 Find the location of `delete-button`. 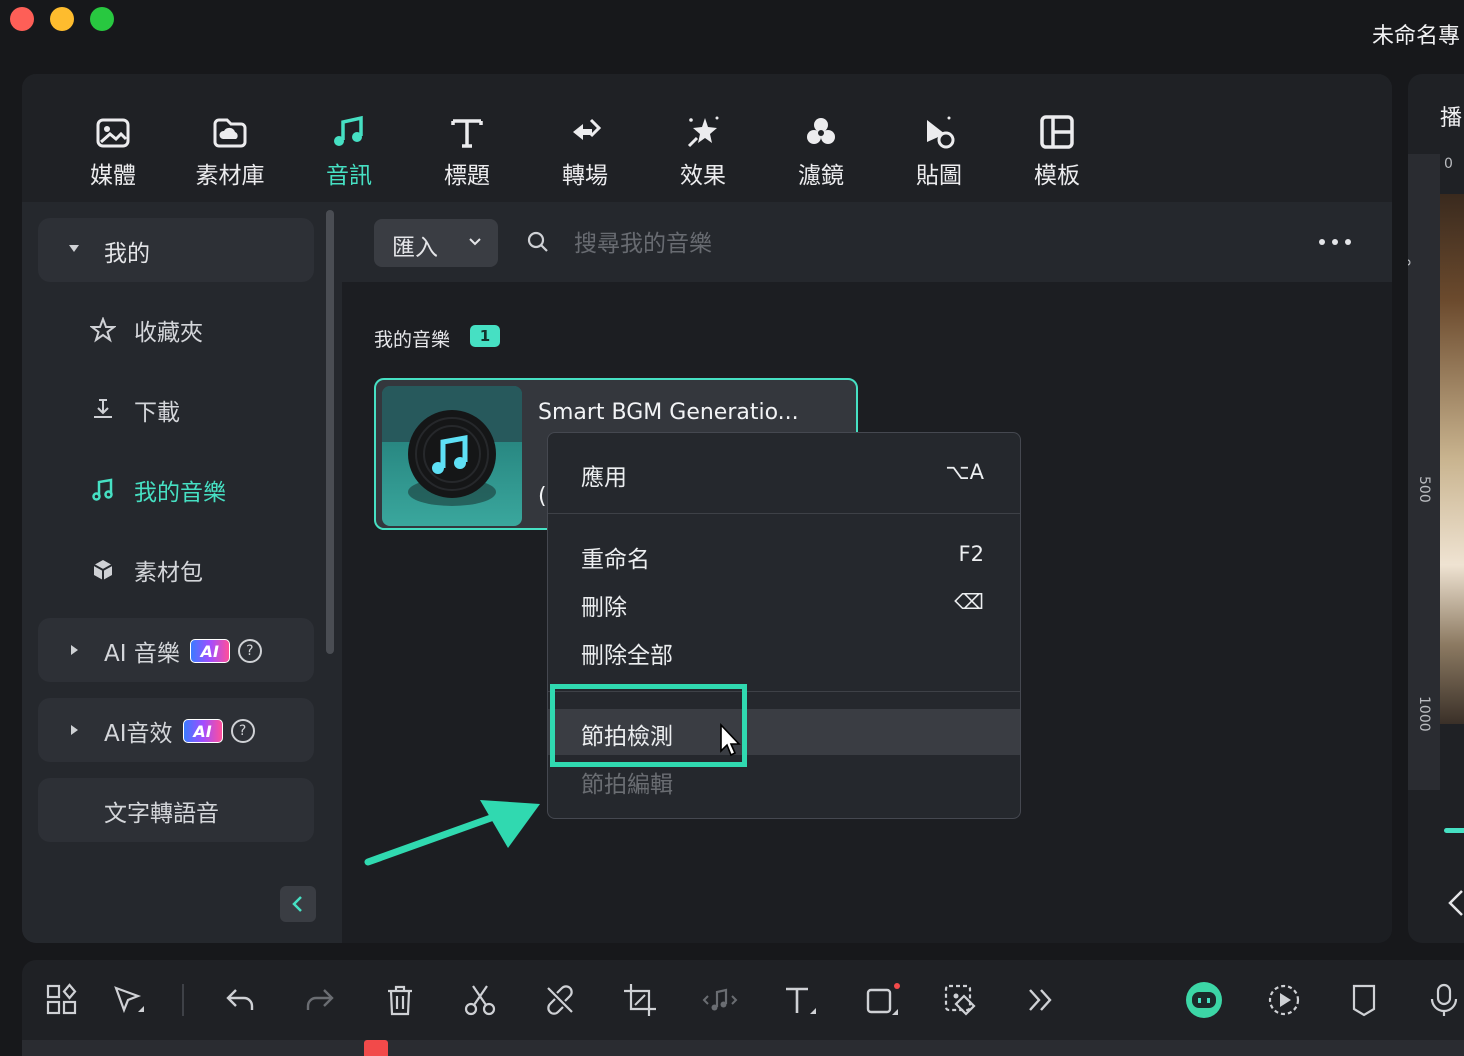

delete-button is located at coordinates (400, 1000).